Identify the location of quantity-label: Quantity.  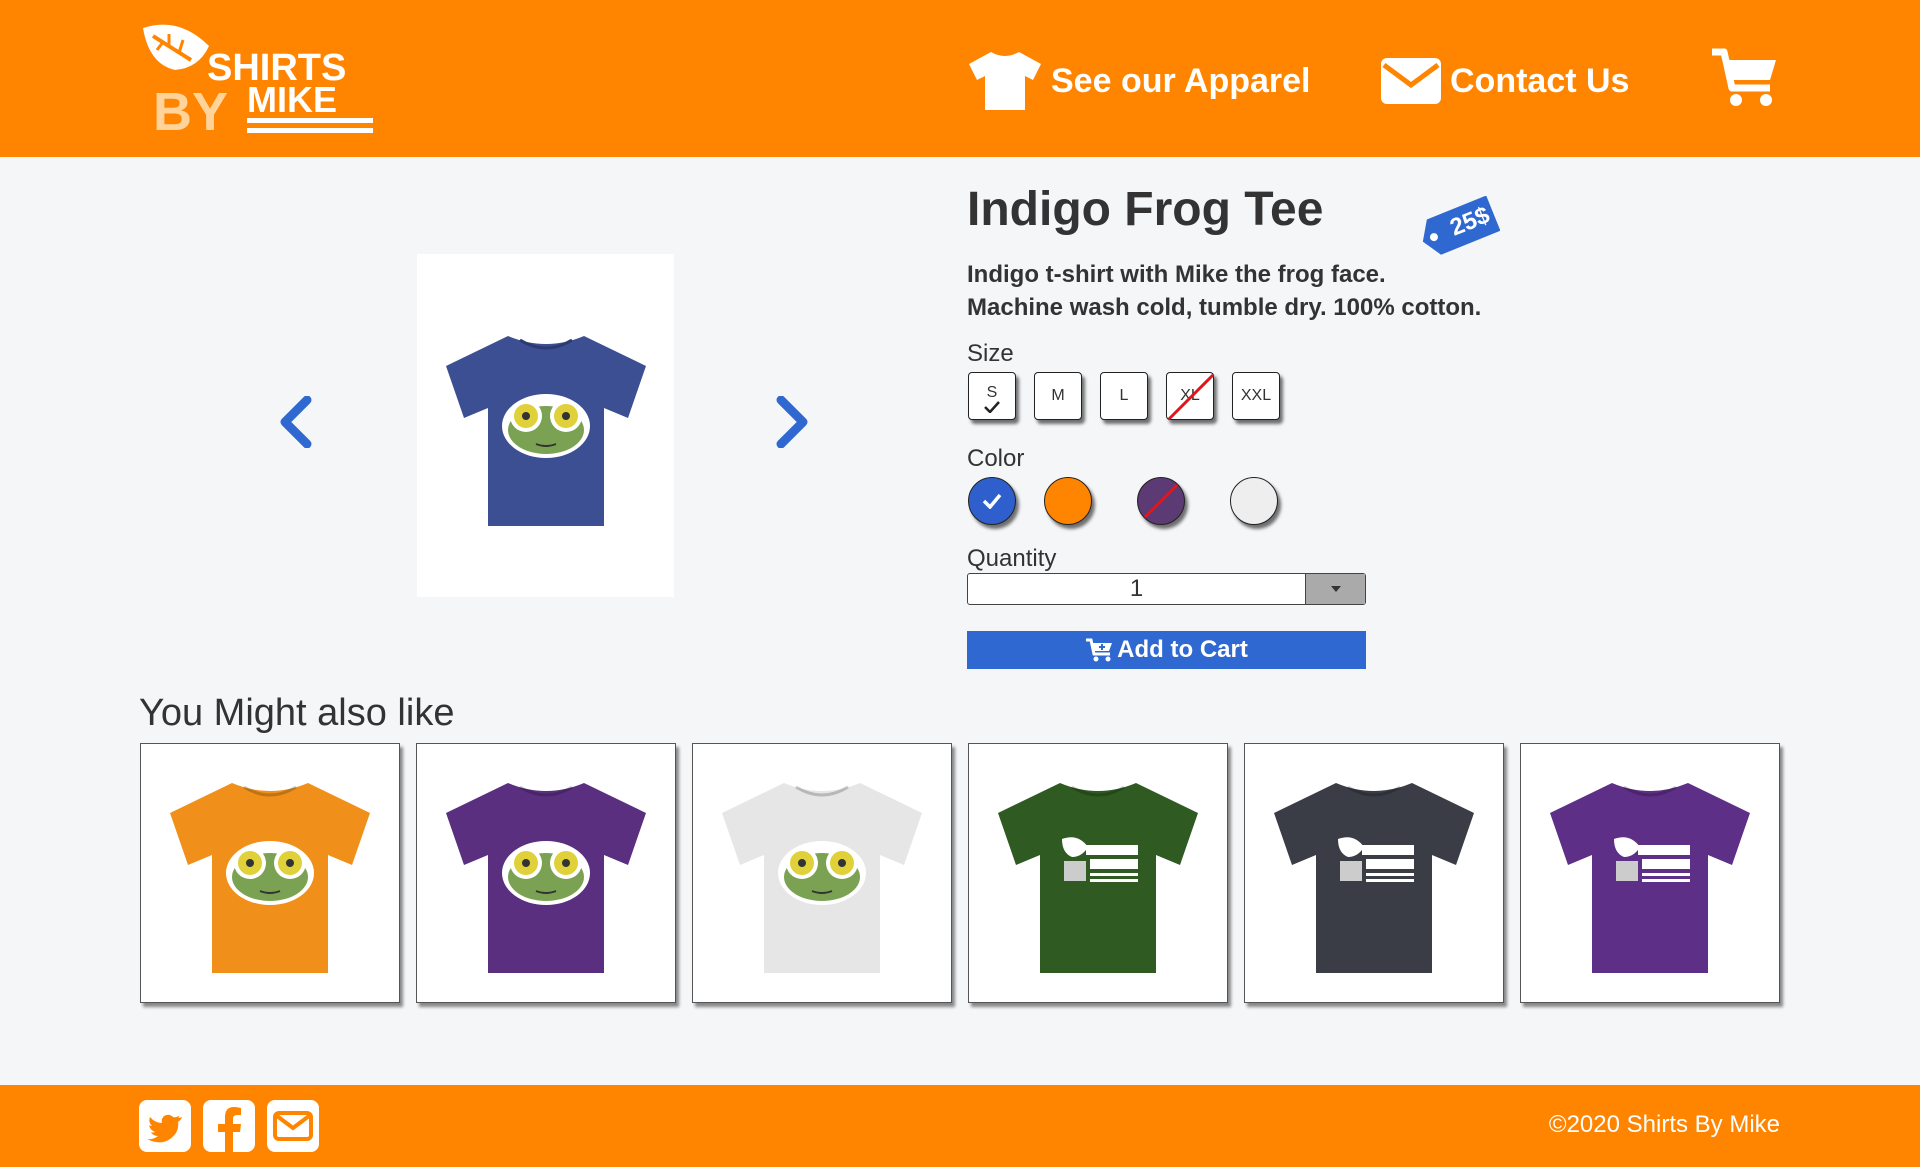
(1012, 558).